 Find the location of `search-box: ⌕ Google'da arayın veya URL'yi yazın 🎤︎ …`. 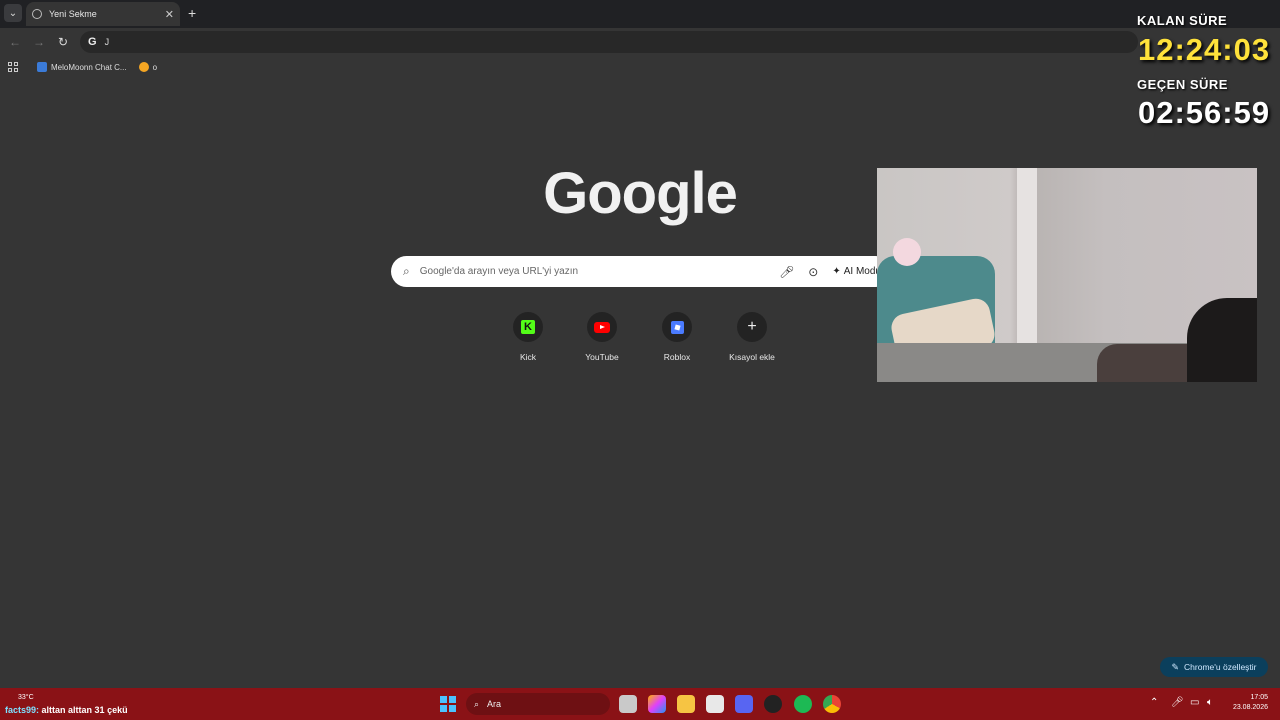

search-box: ⌕ Google'da arayın veya URL'yi yazın 🎤︎ … is located at coordinates (641, 271).